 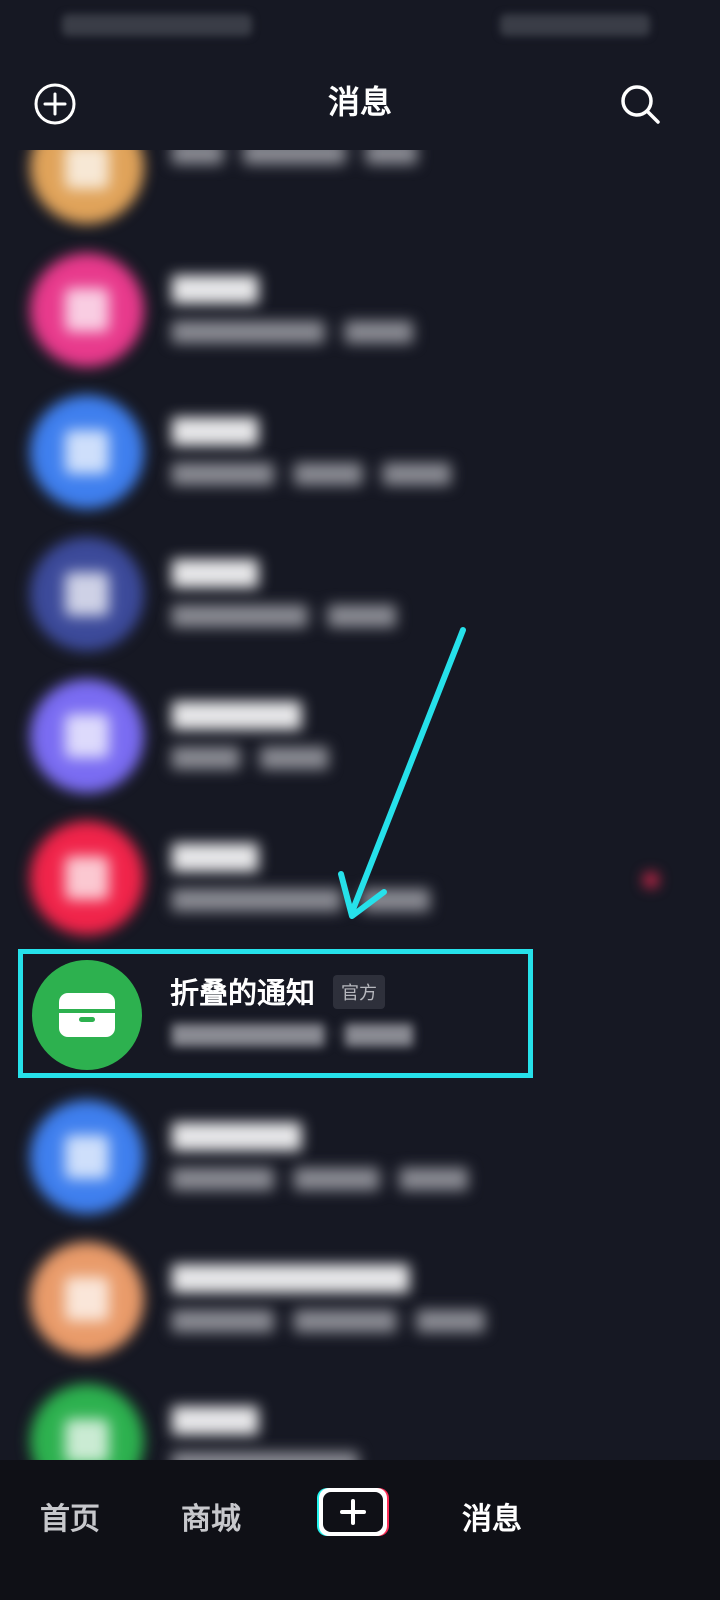 I want to click on list-item: ▇▇▇▇ ▇▇▇▇▇▇▇▇▇ · ▇▇▇▇, so click(x=360, y=325).